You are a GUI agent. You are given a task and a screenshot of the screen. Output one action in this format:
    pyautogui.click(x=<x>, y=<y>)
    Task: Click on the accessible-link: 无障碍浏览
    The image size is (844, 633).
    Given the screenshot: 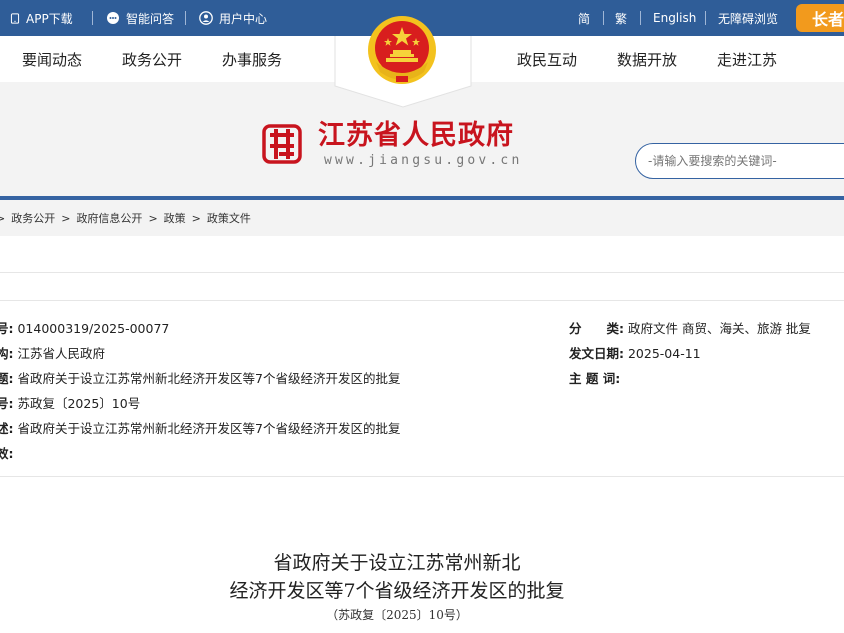 What is the action you would take?
    pyautogui.click(x=748, y=18)
    